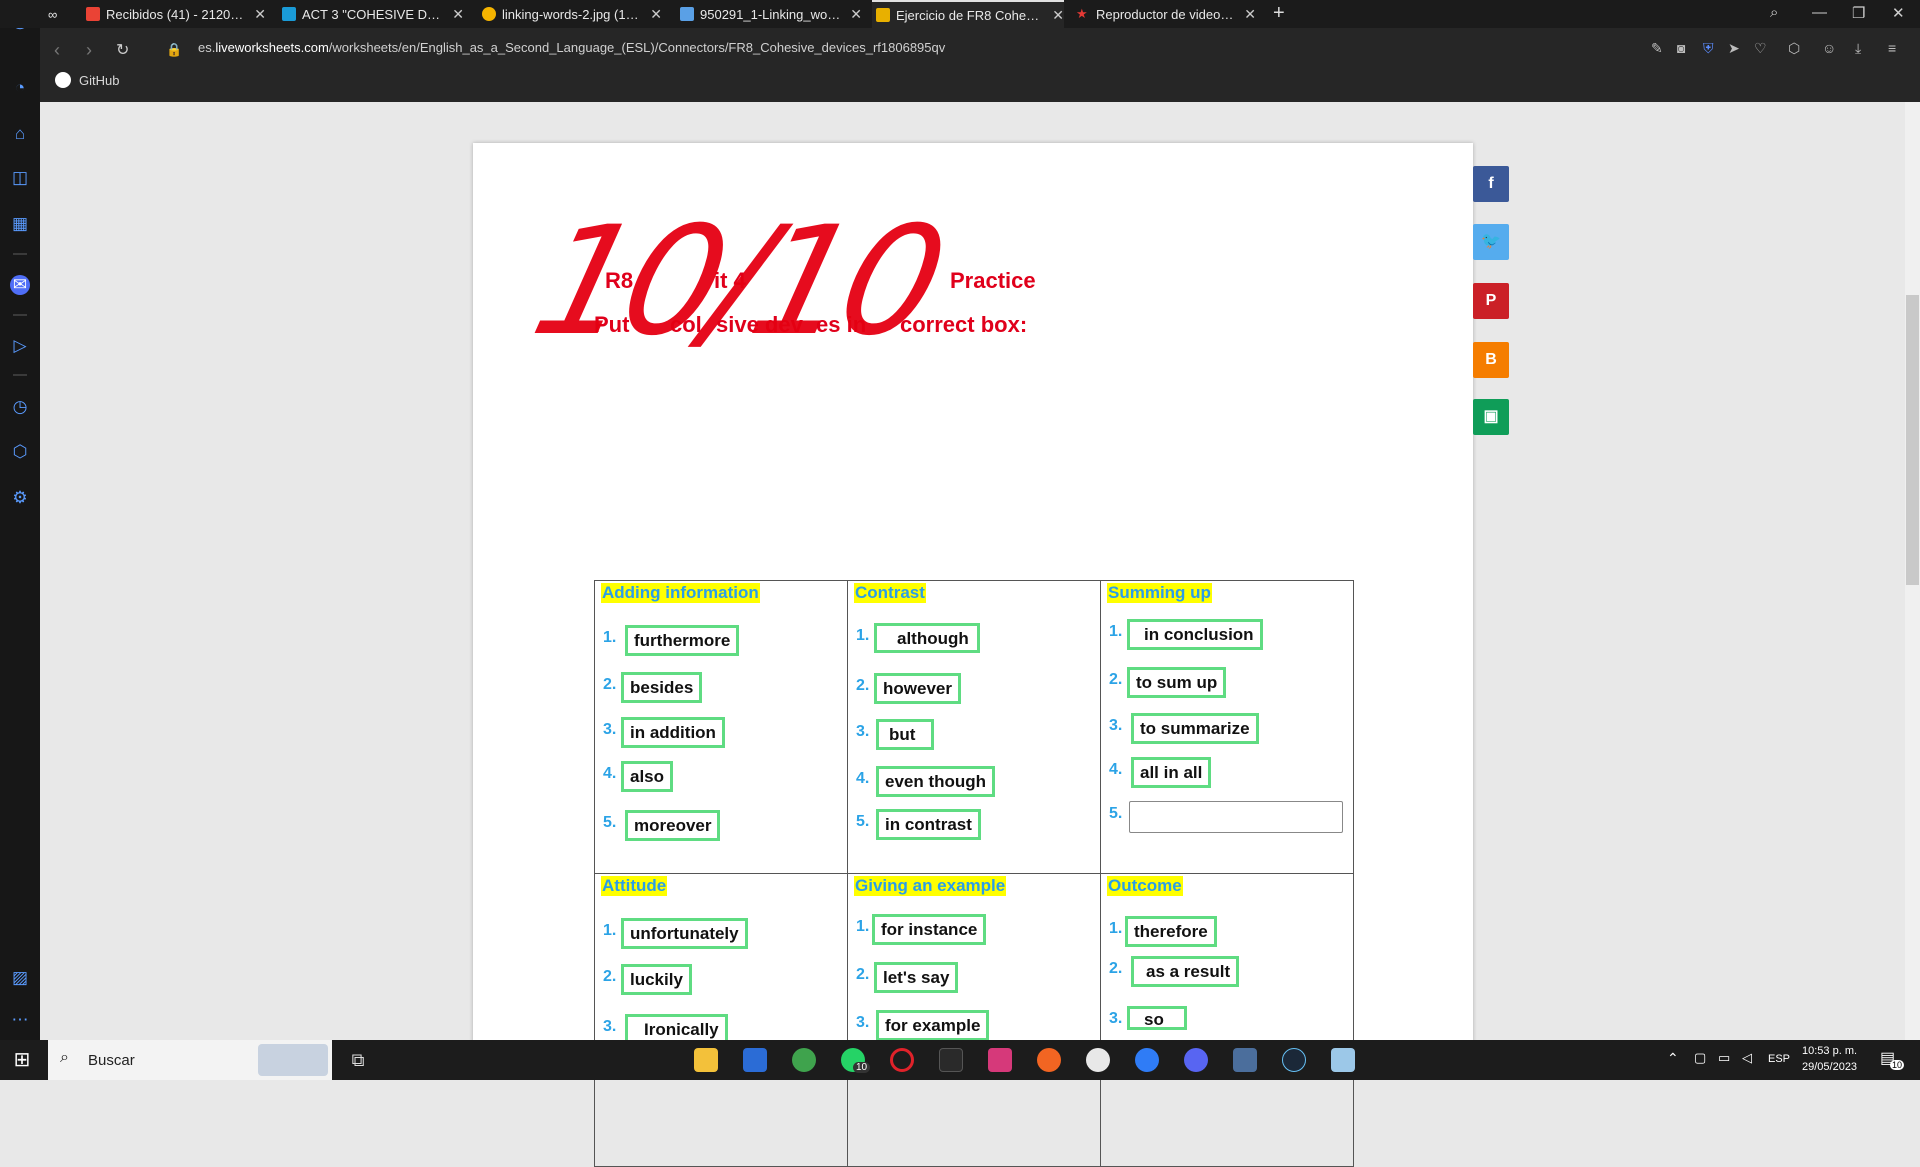  I want to click on tab-liveworksheets: Ejercicio de FR8 Cohesive d ✕, so click(968, 14).